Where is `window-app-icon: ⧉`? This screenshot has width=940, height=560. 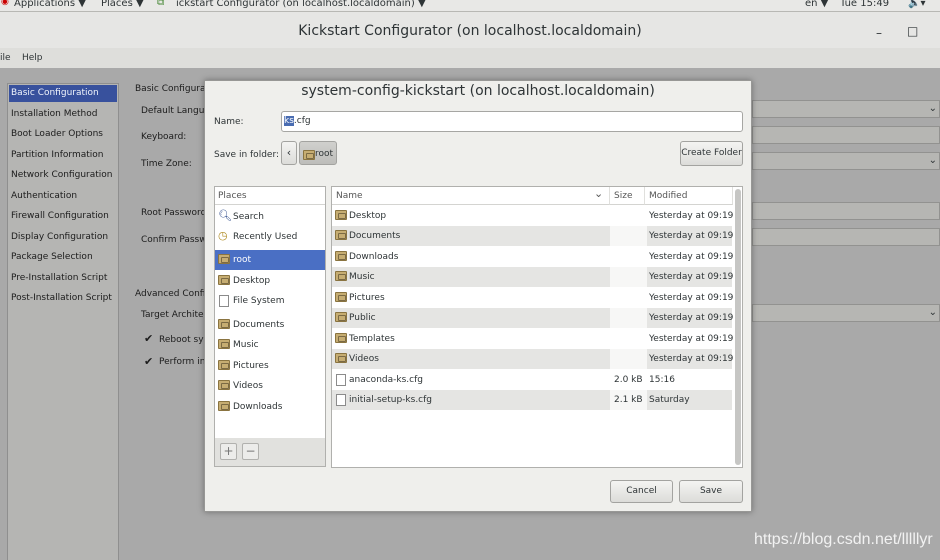 window-app-icon: ⧉ is located at coordinates (161, 4).